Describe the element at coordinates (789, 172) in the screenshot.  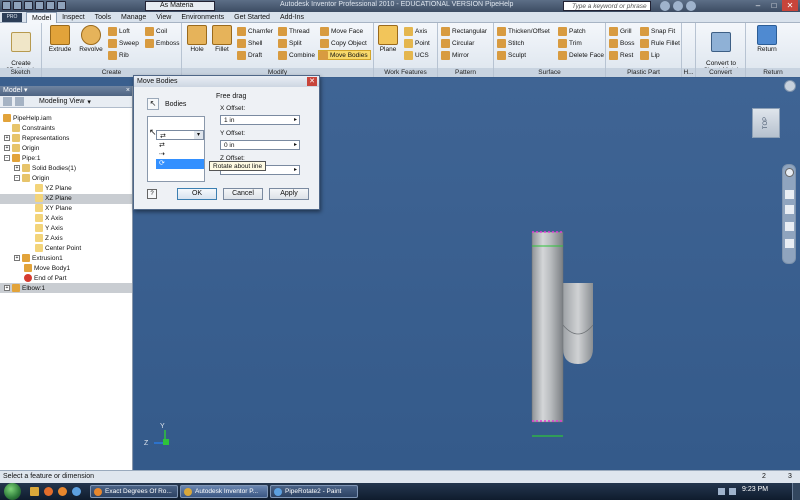
I see `steering-wheel-icon` at that location.